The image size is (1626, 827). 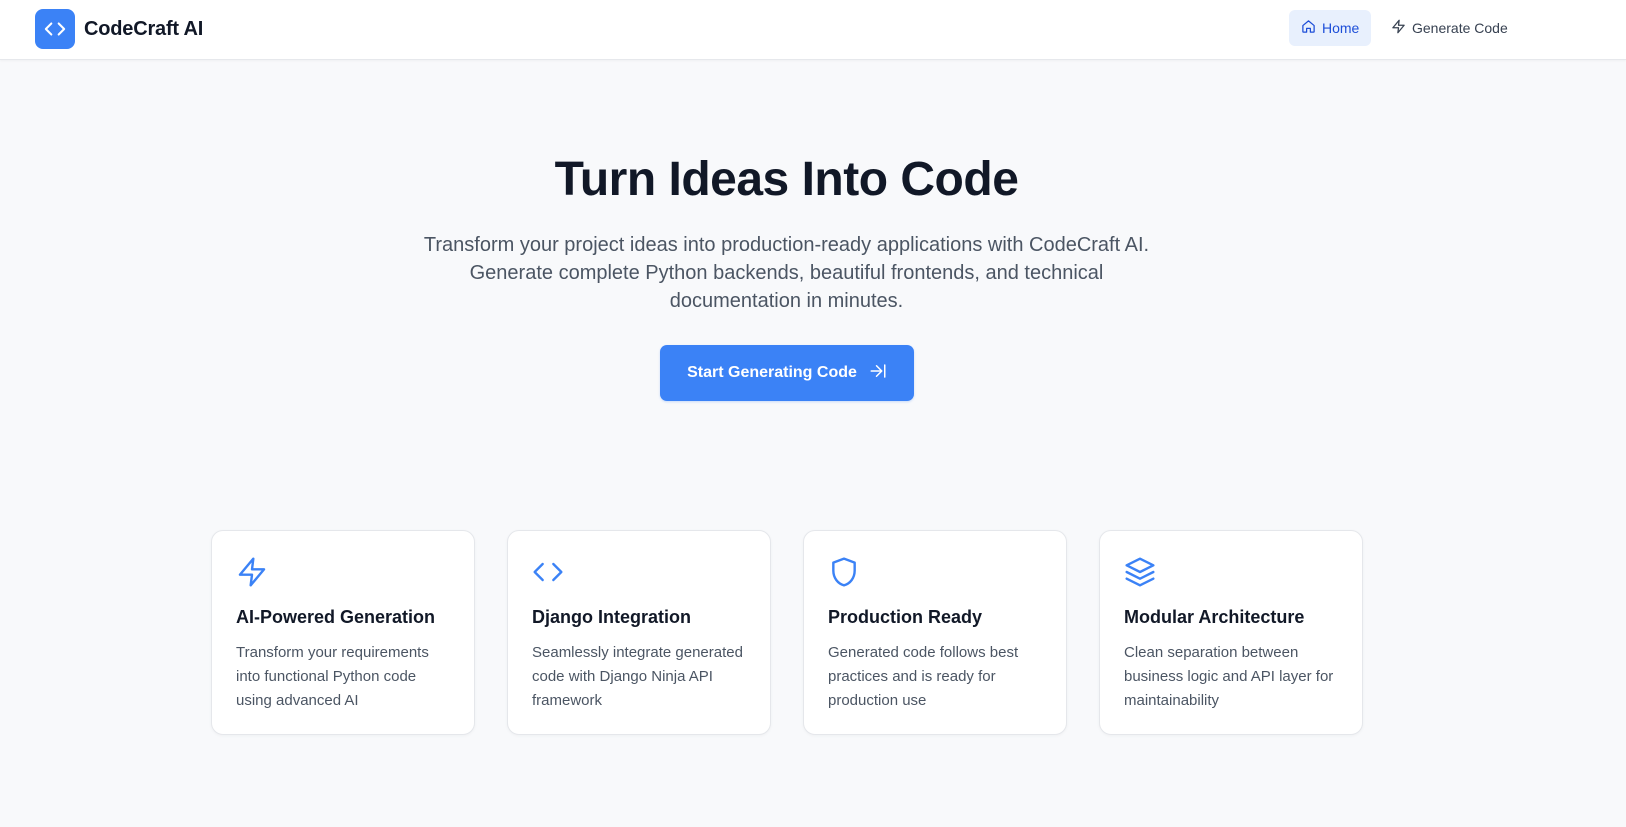 I want to click on feature-title: AI-Powered Generation, so click(x=336, y=617).